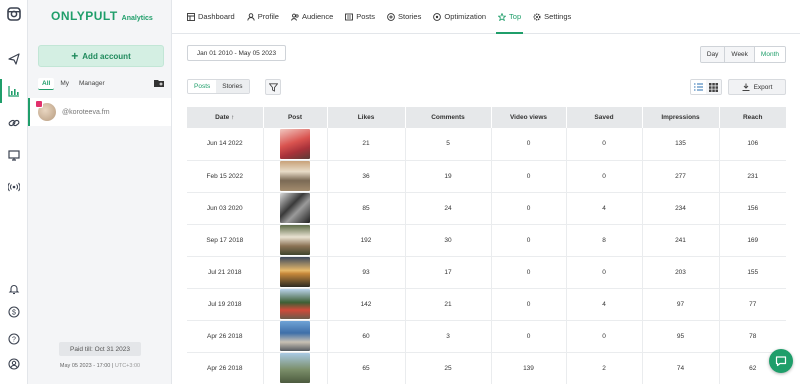  Describe the element at coordinates (448, 117) in the screenshot. I see `column-comments: Comments` at that location.